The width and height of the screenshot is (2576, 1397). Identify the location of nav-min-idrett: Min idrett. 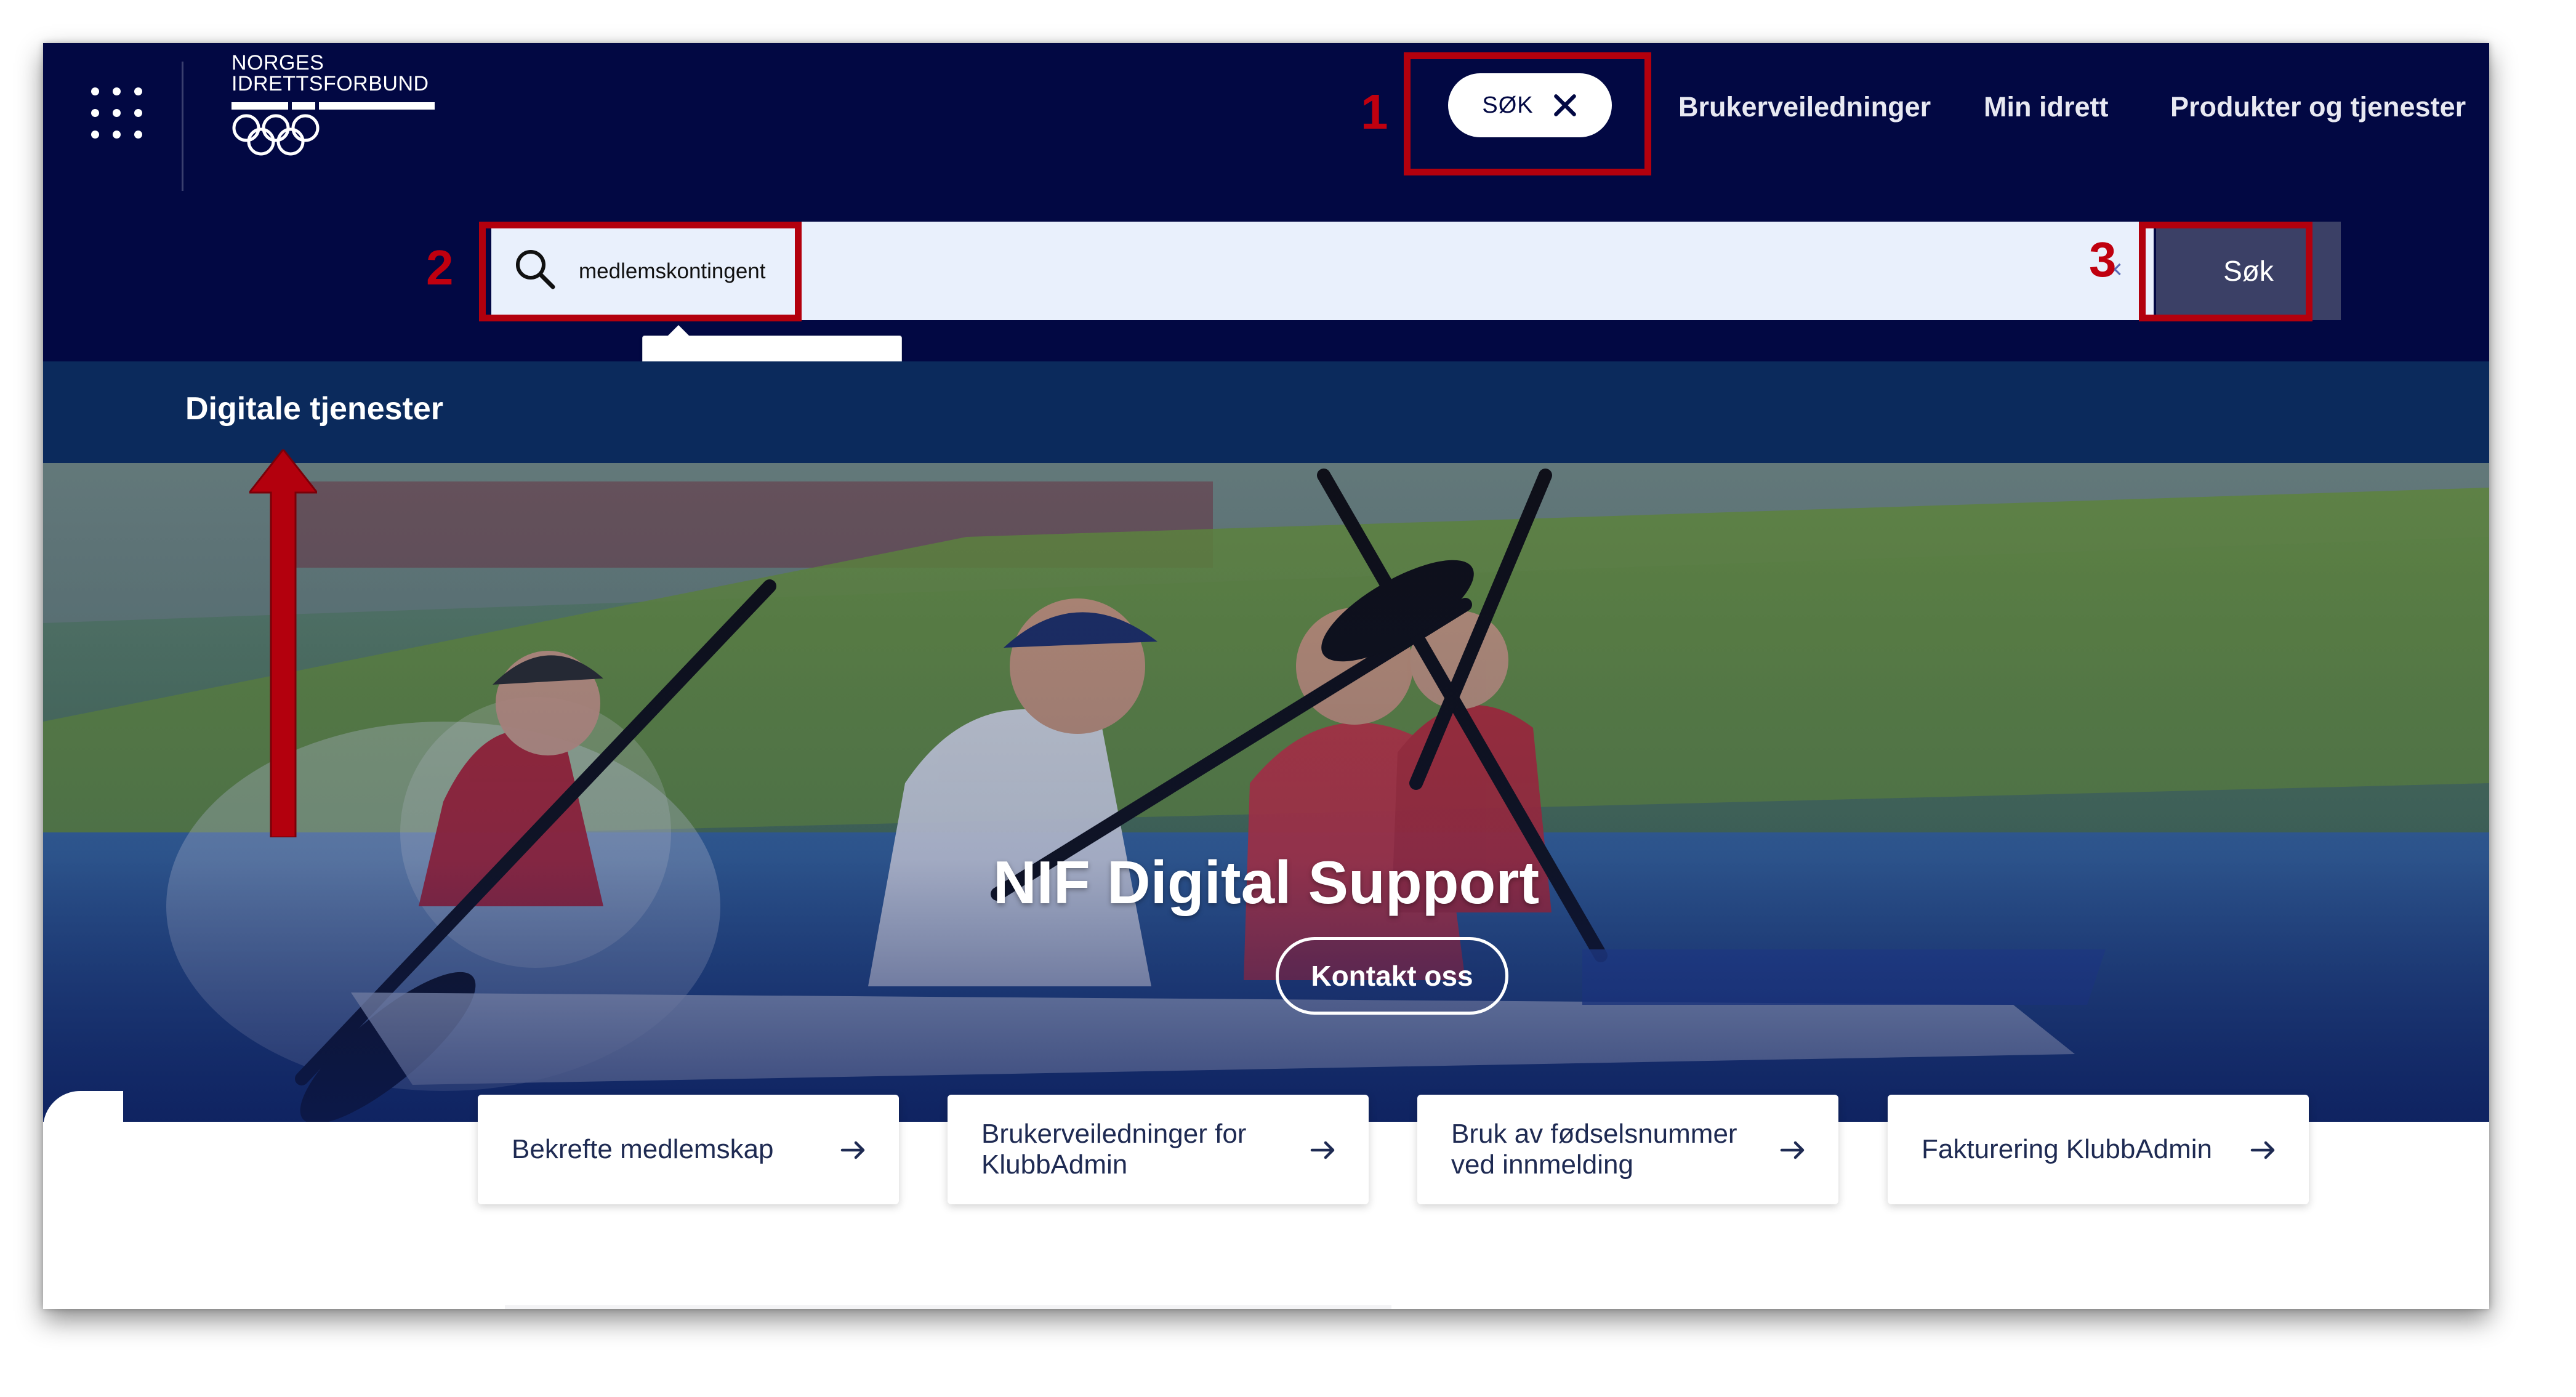
(2046, 107).